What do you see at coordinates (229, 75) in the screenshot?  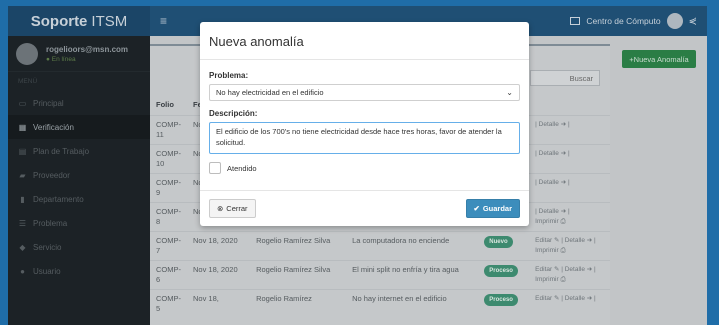 I see `problem-label: Problema:` at bounding box center [229, 75].